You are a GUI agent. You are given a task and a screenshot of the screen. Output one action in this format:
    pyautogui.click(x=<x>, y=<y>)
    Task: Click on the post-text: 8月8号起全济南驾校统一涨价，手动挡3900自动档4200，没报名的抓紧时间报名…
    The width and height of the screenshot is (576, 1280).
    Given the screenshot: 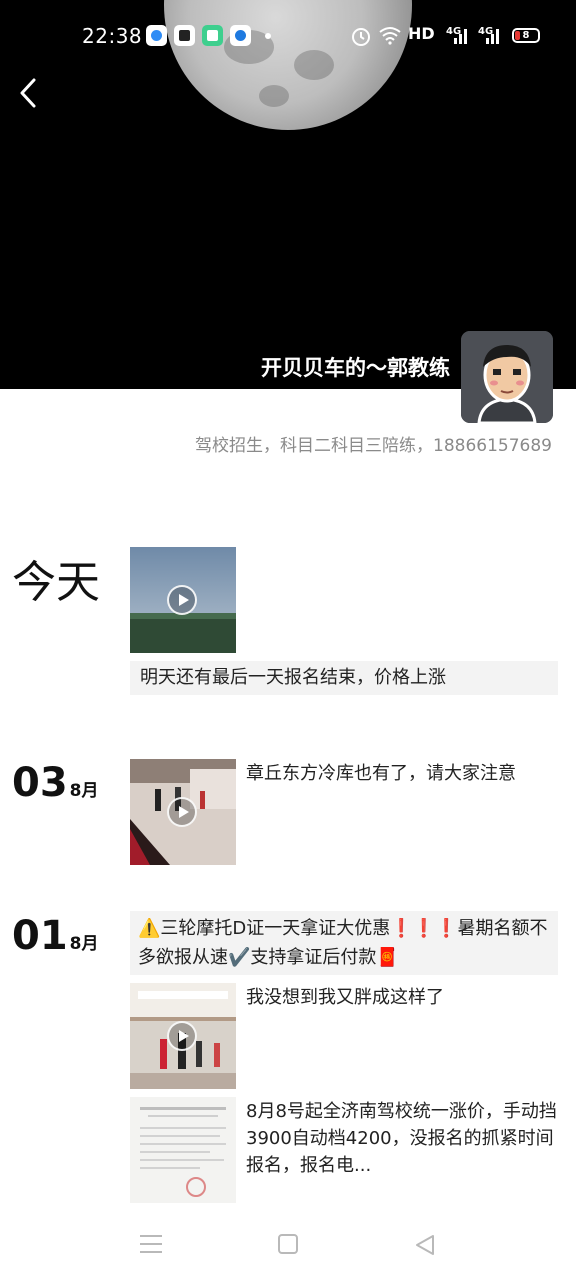 What is the action you would take?
    pyautogui.click(x=402, y=1138)
    